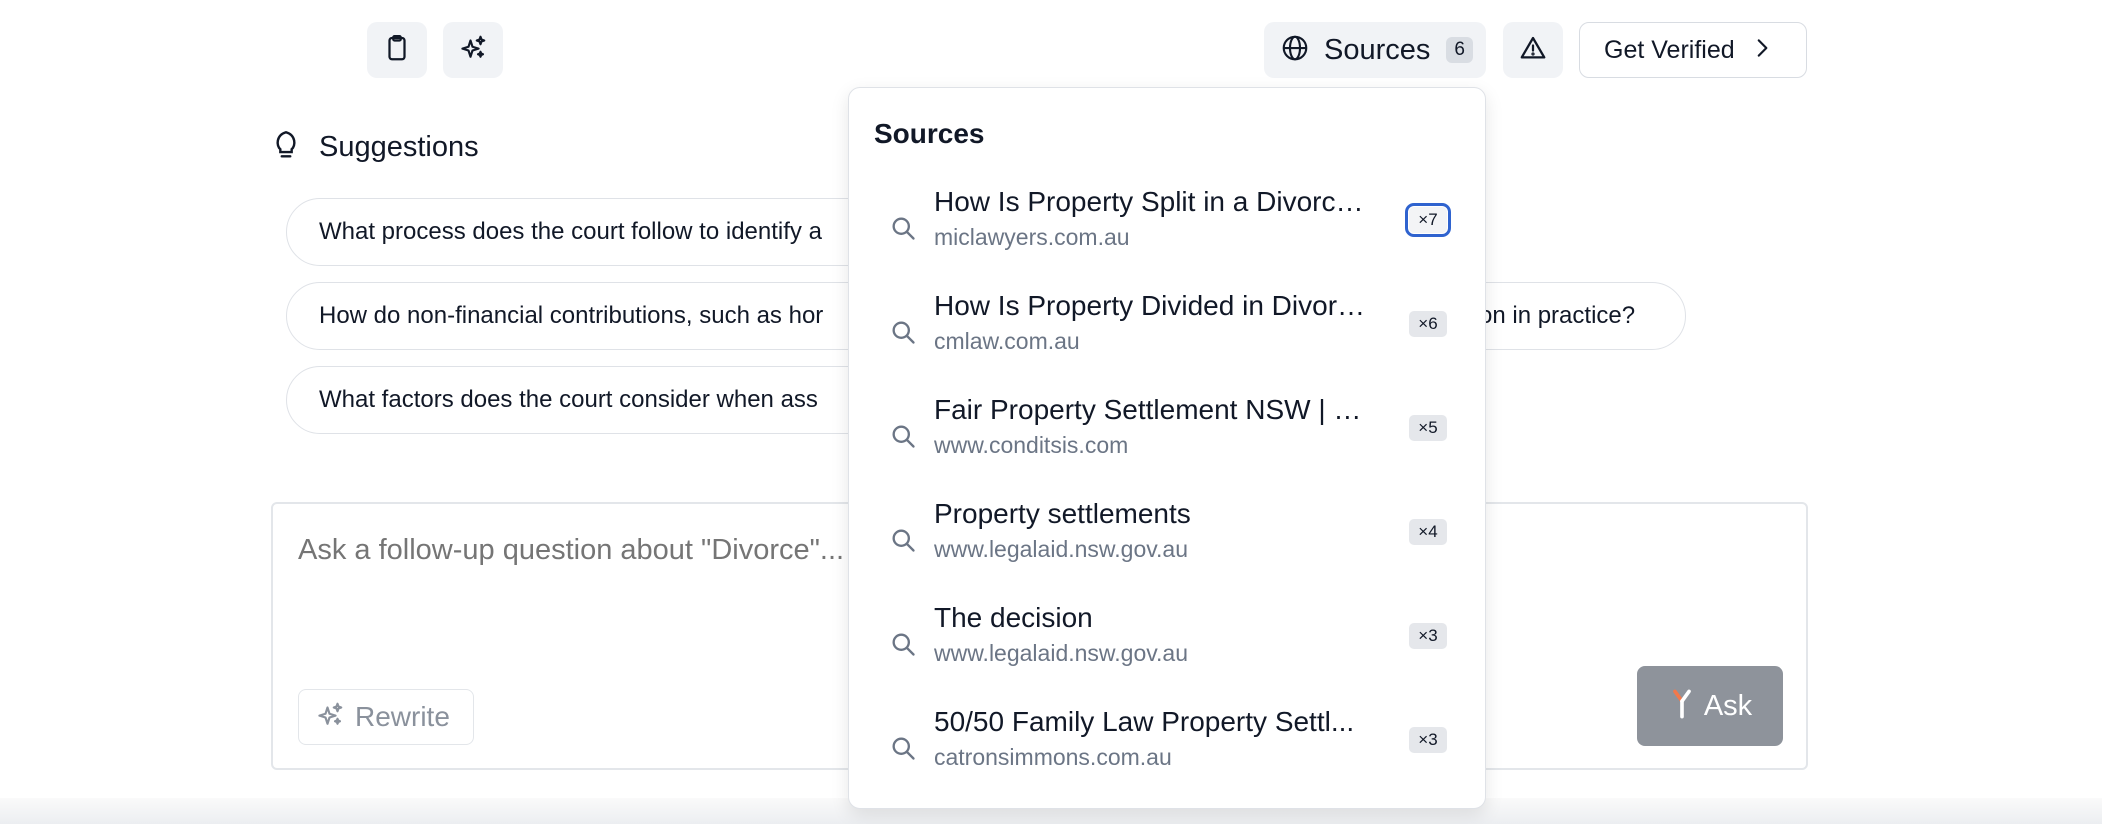 This screenshot has width=2102, height=824. Describe the element at coordinates (1557, 315) in the screenshot. I see `suggestion-text-tail: on in practice?` at that location.